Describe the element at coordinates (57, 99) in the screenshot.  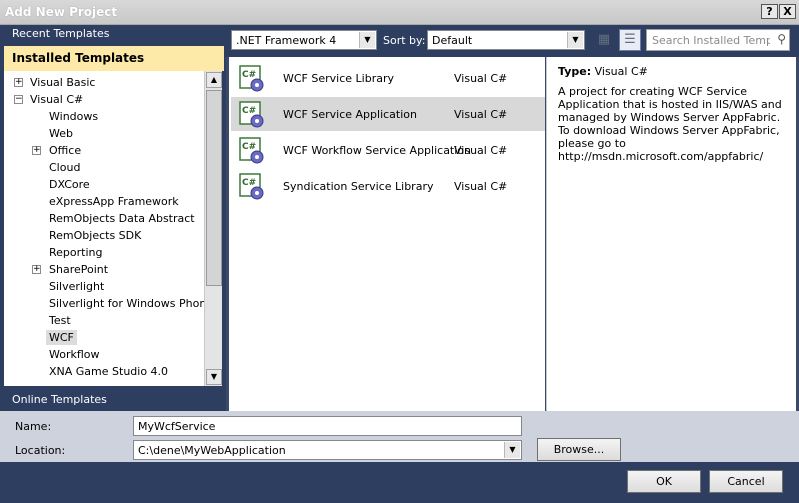
I see `tree-item-label: Visual C#` at that location.